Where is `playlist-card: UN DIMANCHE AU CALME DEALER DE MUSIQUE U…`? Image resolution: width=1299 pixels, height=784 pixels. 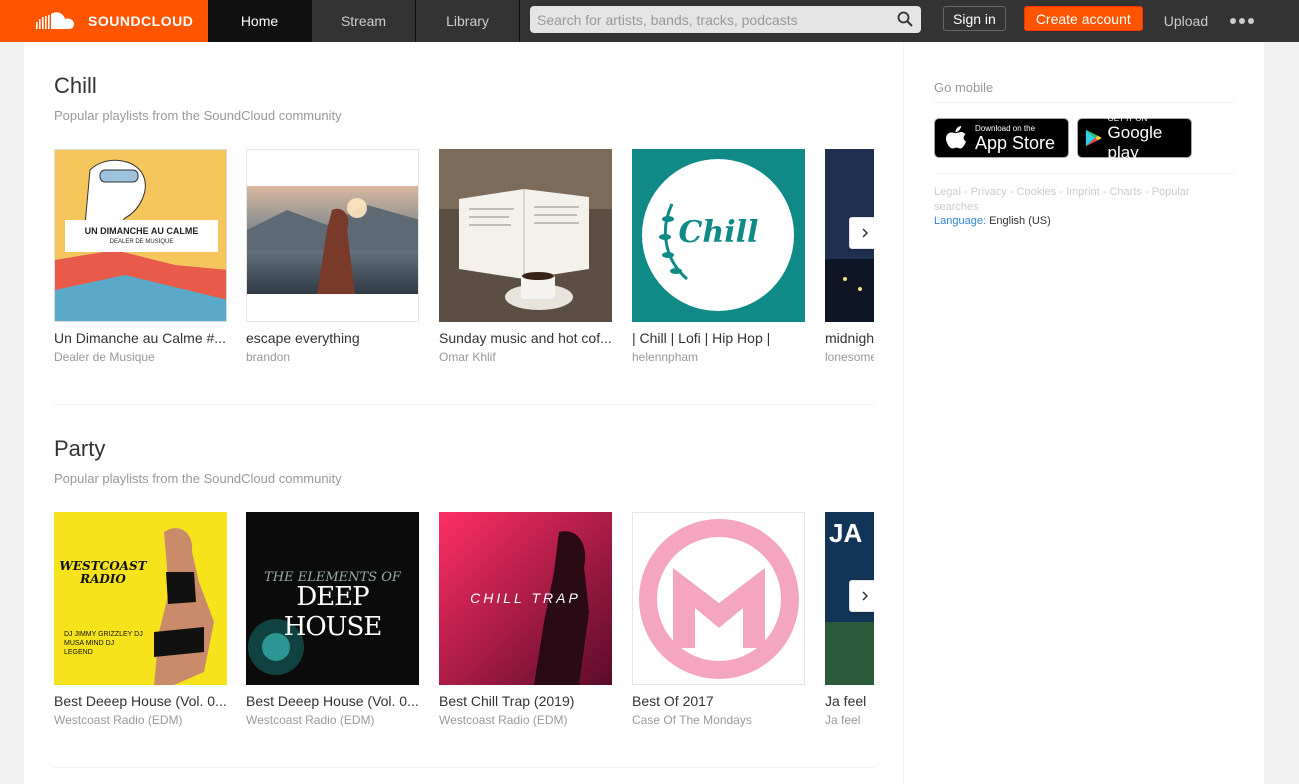
playlist-card: UN DIMANCHE AU CALME DEALER DE MUSIQUE U… is located at coordinates (140, 256).